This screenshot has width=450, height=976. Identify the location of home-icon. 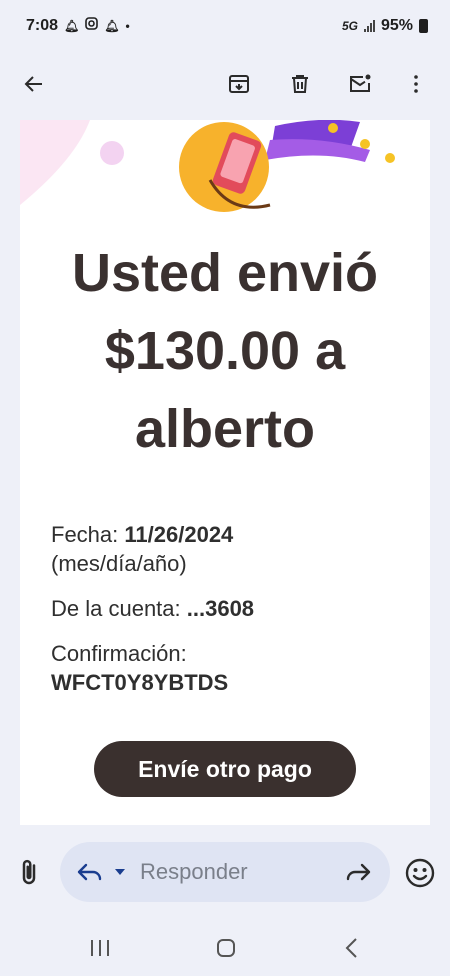
(226, 948).